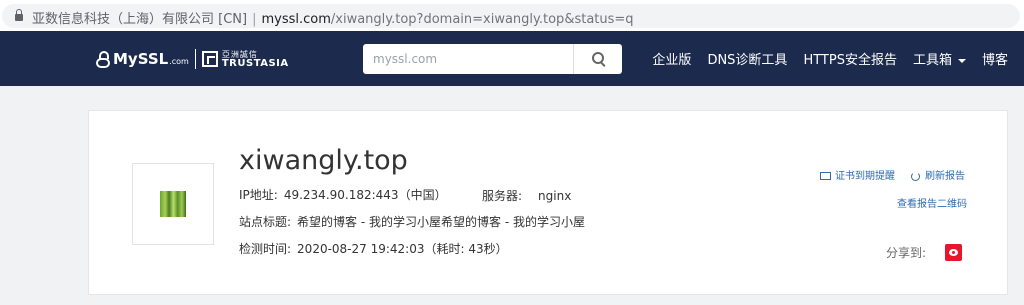 The height and width of the screenshot is (305, 1024). What do you see at coordinates (945, 176) in the screenshot?
I see `refresh-report-label: 刷新报告` at bounding box center [945, 176].